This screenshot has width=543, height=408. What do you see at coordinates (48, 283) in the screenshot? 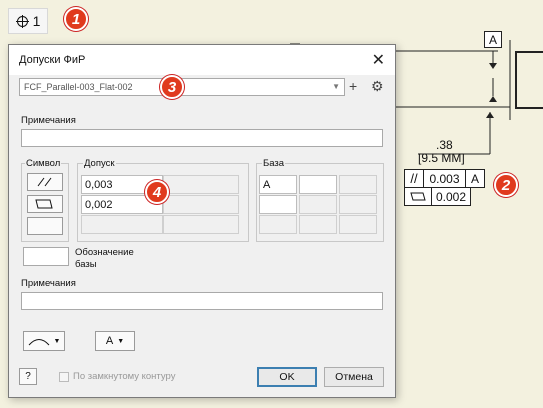
I see `notes-bottom-label: Примечания` at bounding box center [48, 283].